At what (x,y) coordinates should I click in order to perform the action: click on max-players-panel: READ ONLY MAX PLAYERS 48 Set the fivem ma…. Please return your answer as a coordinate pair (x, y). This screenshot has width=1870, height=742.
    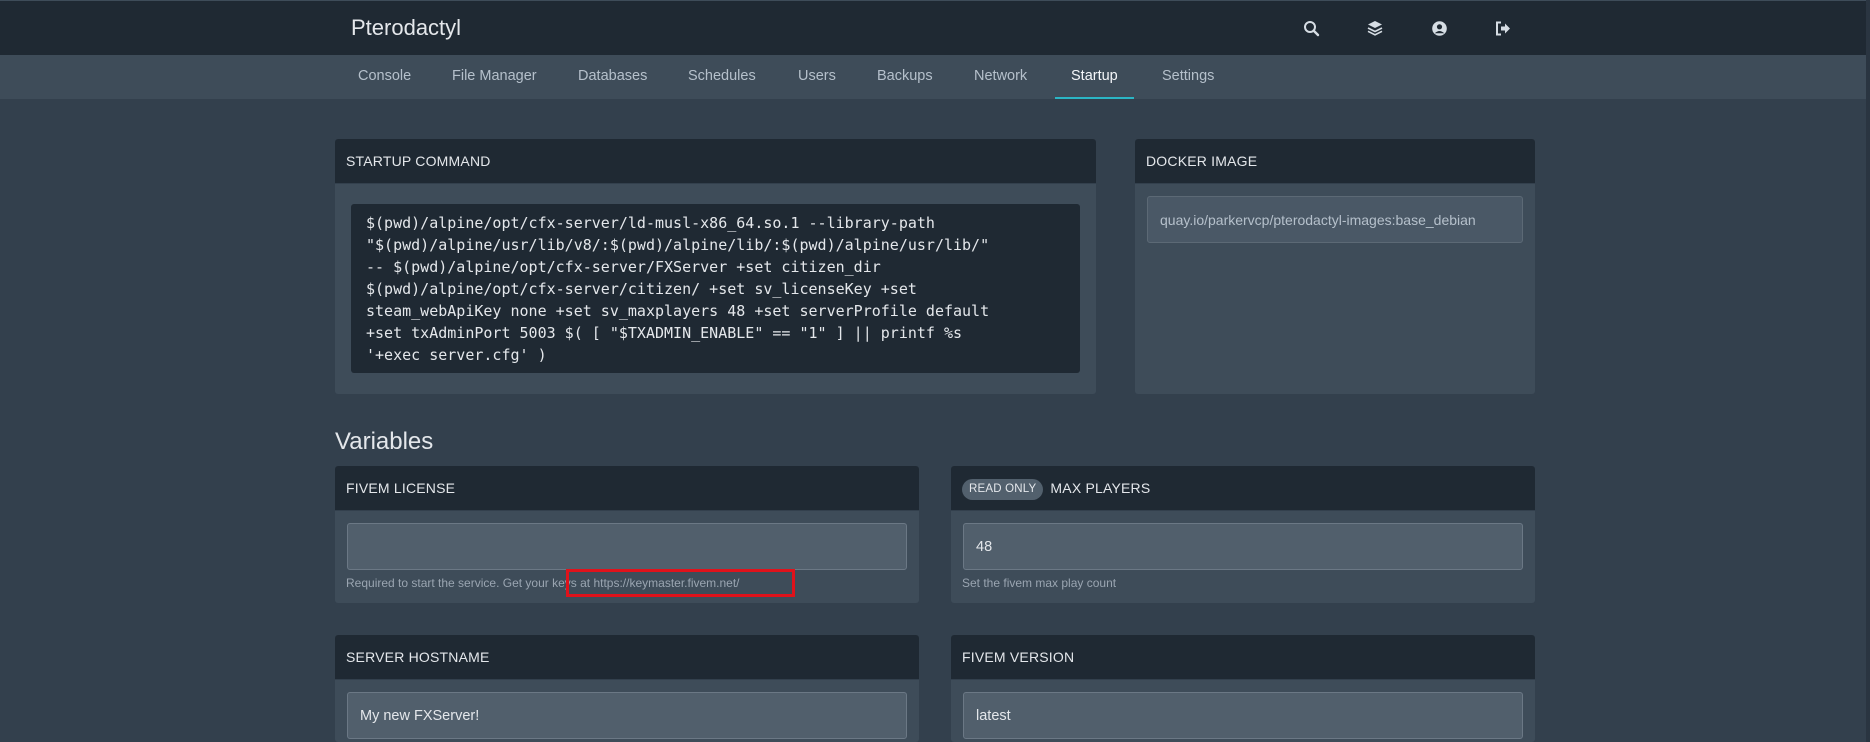
    Looking at the image, I should click on (1243, 534).